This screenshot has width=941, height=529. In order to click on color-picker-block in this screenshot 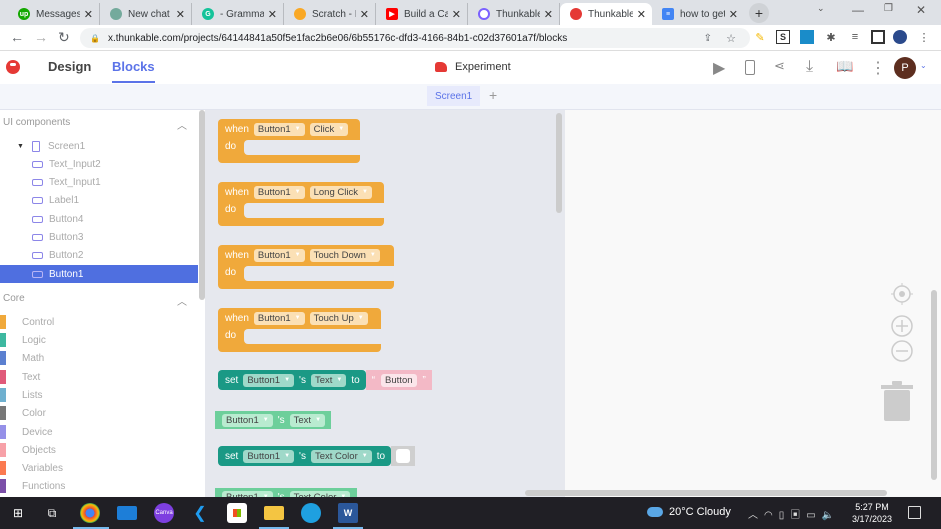, I will do `click(403, 456)`.